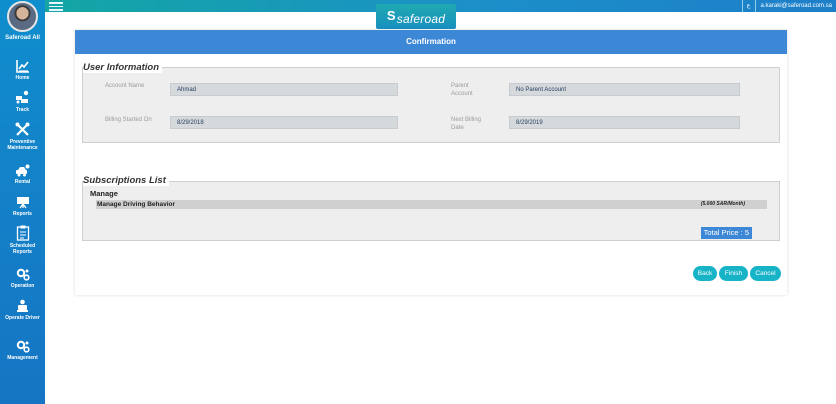 The height and width of the screenshot is (404, 836). What do you see at coordinates (22, 214) in the screenshot?
I see `sidebar-item-label: Reports` at bounding box center [22, 214].